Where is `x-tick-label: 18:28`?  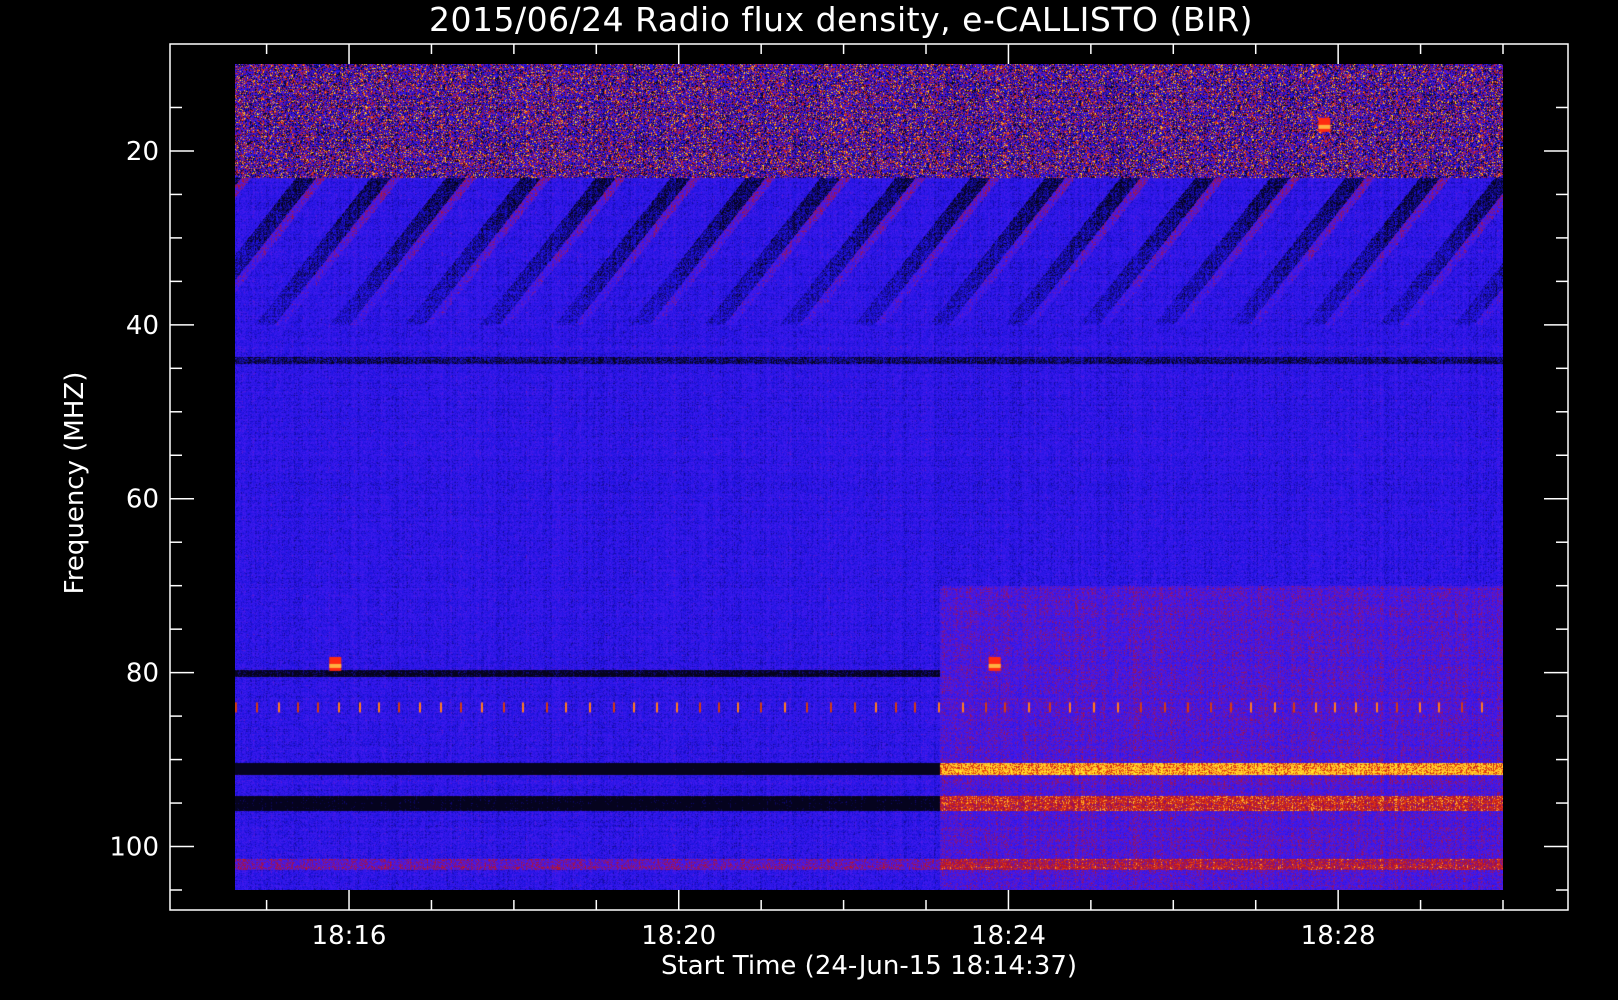
x-tick-label: 18:28 is located at coordinates (1338, 936).